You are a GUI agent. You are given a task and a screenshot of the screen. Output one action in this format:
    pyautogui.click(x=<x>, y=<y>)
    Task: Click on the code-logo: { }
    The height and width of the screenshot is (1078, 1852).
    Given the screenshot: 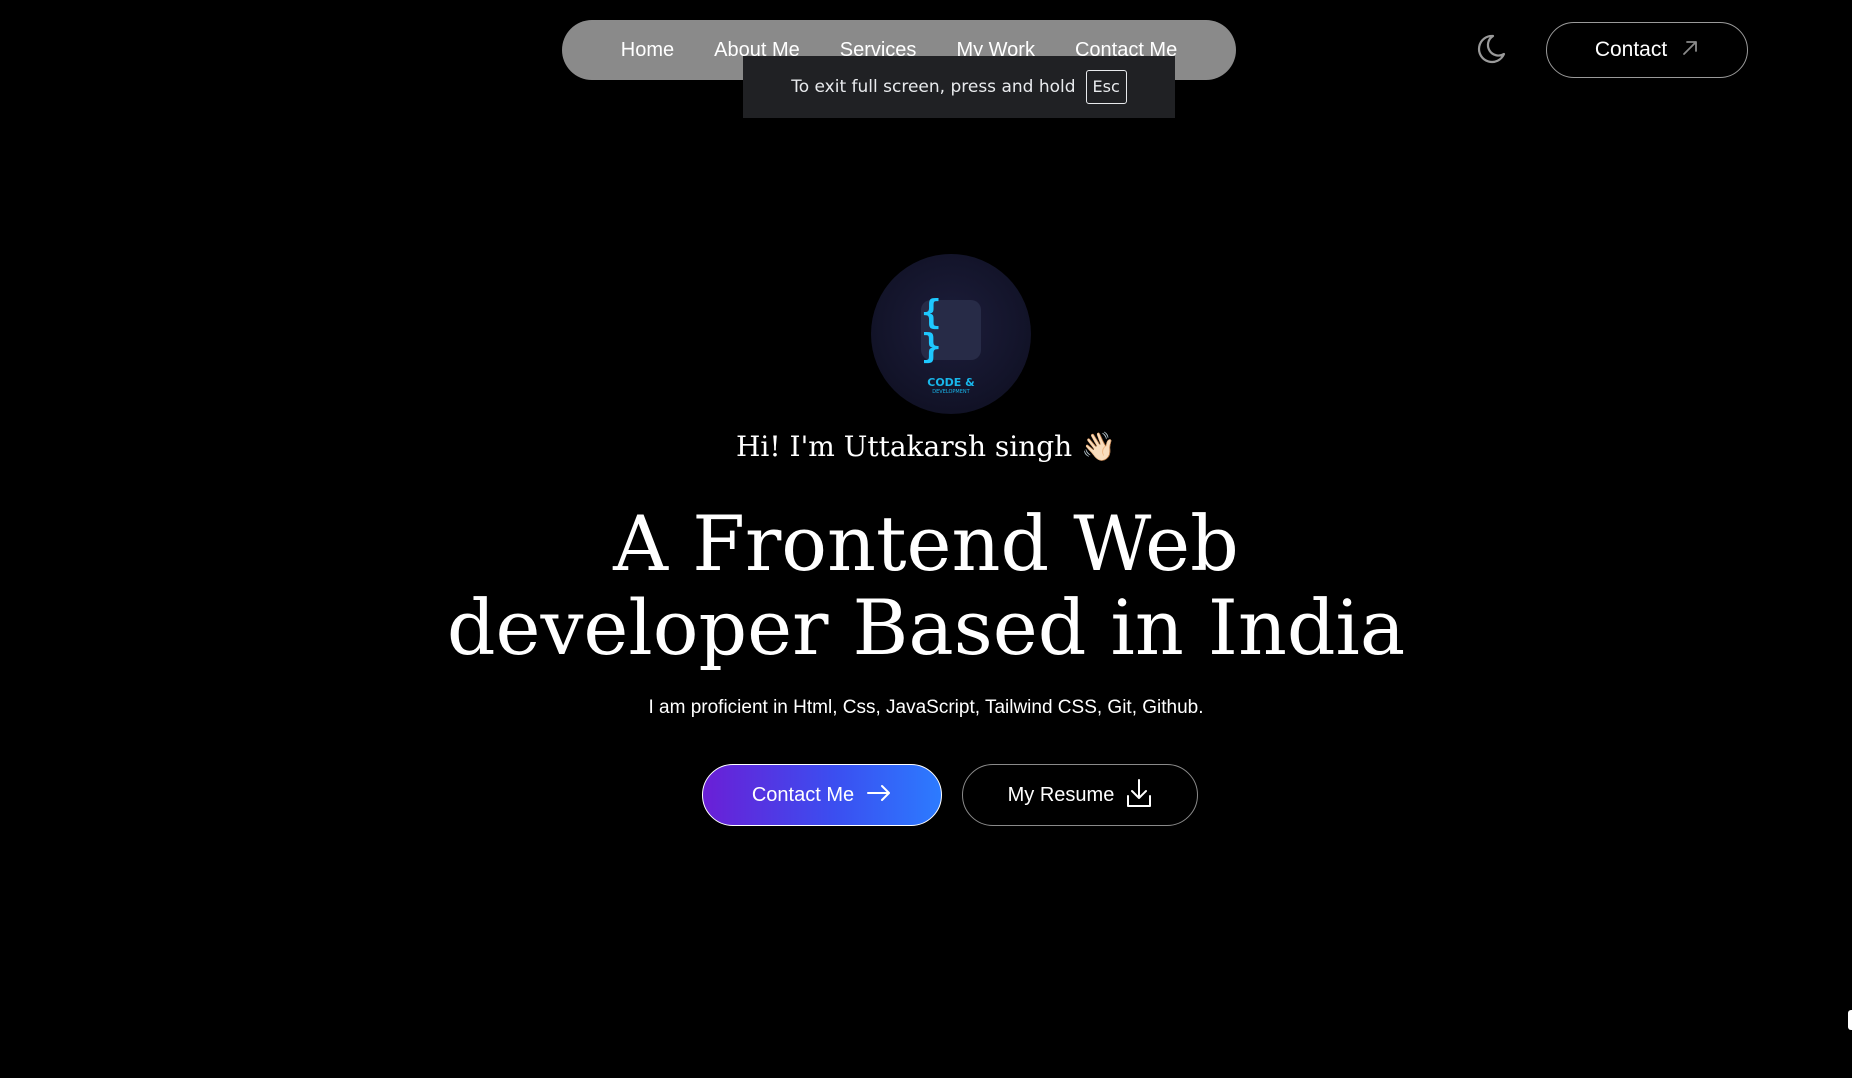 What is the action you would take?
    pyautogui.click(x=951, y=330)
    